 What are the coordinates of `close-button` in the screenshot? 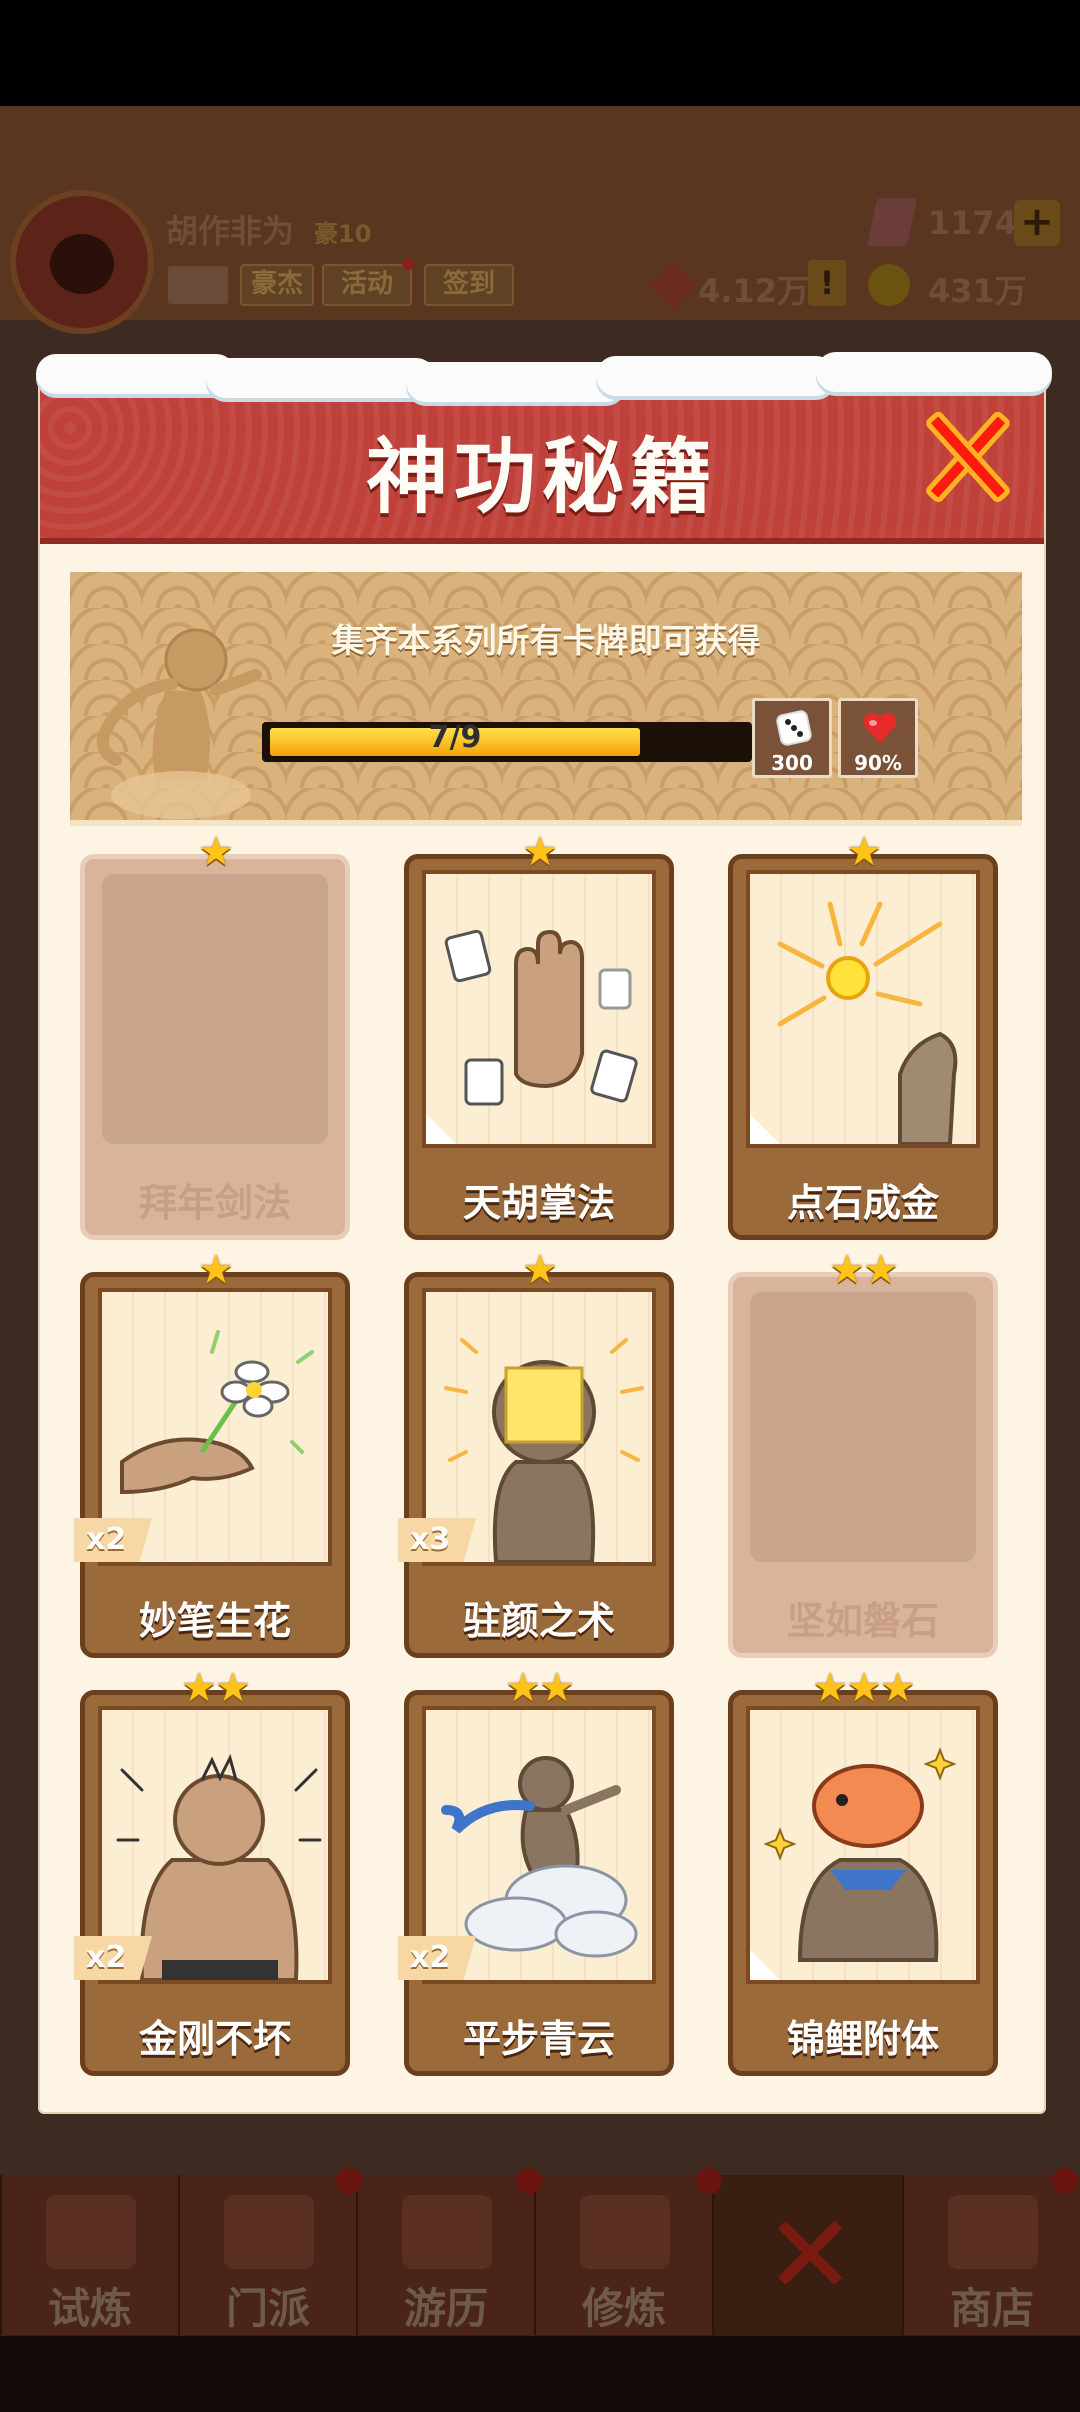 It's located at (966, 456).